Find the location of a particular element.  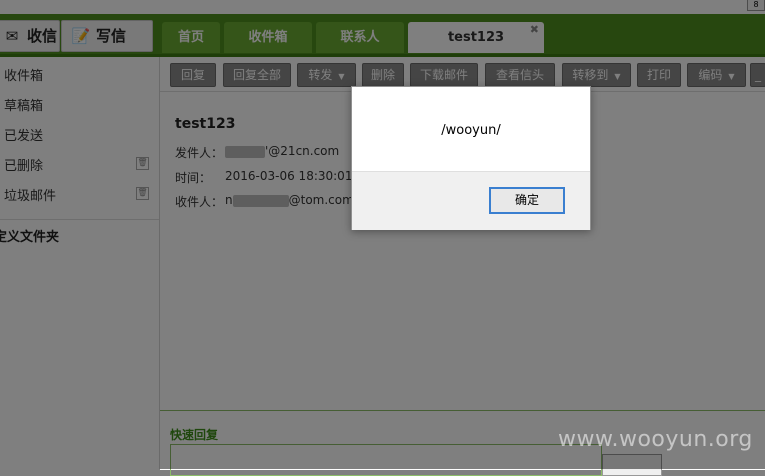

alert-dialog: /wooyun/ 确定 is located at coordinates (471, 158).